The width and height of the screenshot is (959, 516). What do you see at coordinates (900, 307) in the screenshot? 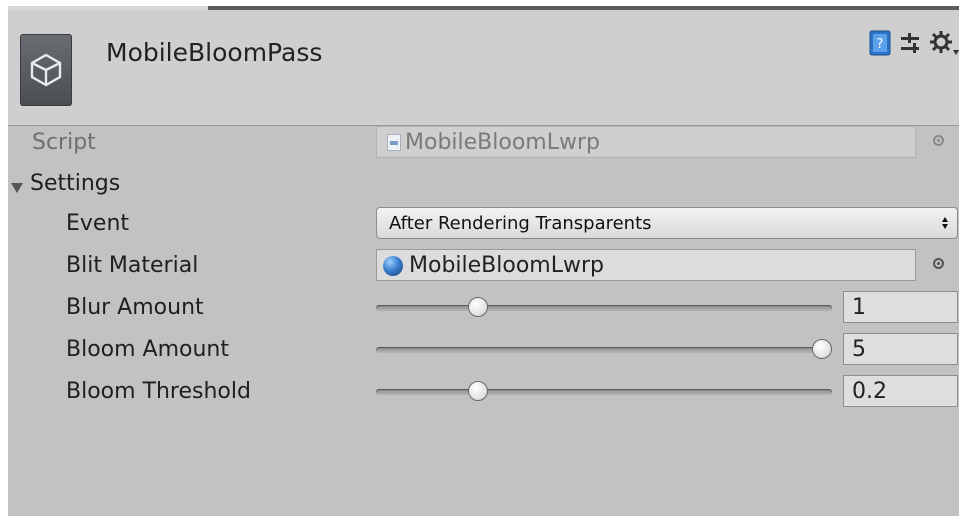
I see `blur-amount-input: 1` at bounding box center [900, 307].